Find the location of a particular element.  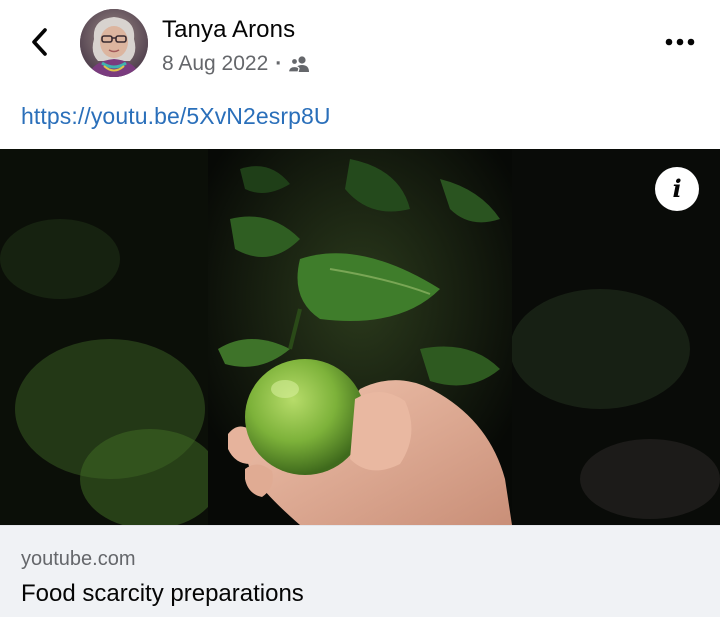

post-meta: 8 Aug 2022 · is located at coordinates (236, 64).